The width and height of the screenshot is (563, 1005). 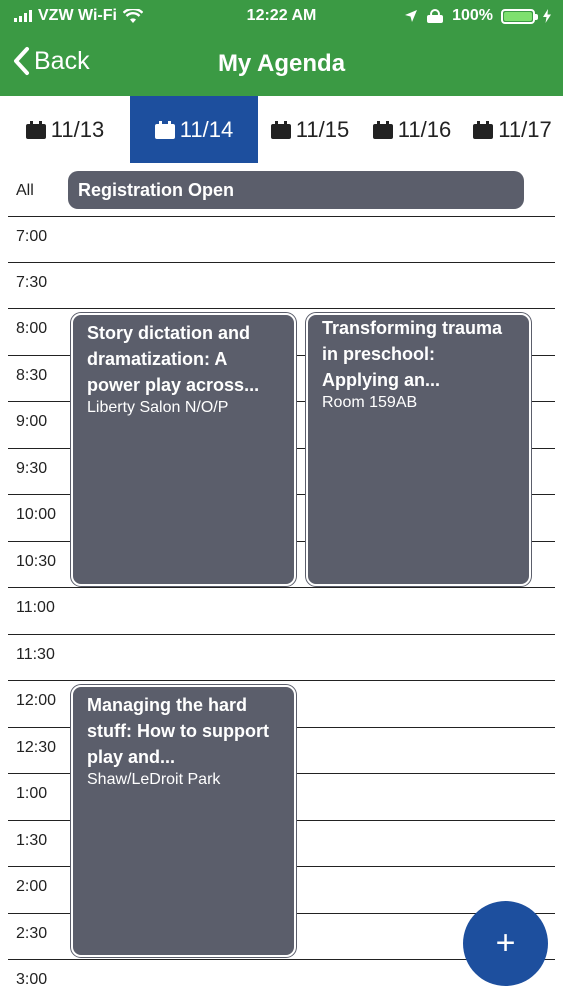 What do you see at coordinates (281, 239) in the screenshot?
I see `time-row: 7:00` at bounding box center [281, 239].